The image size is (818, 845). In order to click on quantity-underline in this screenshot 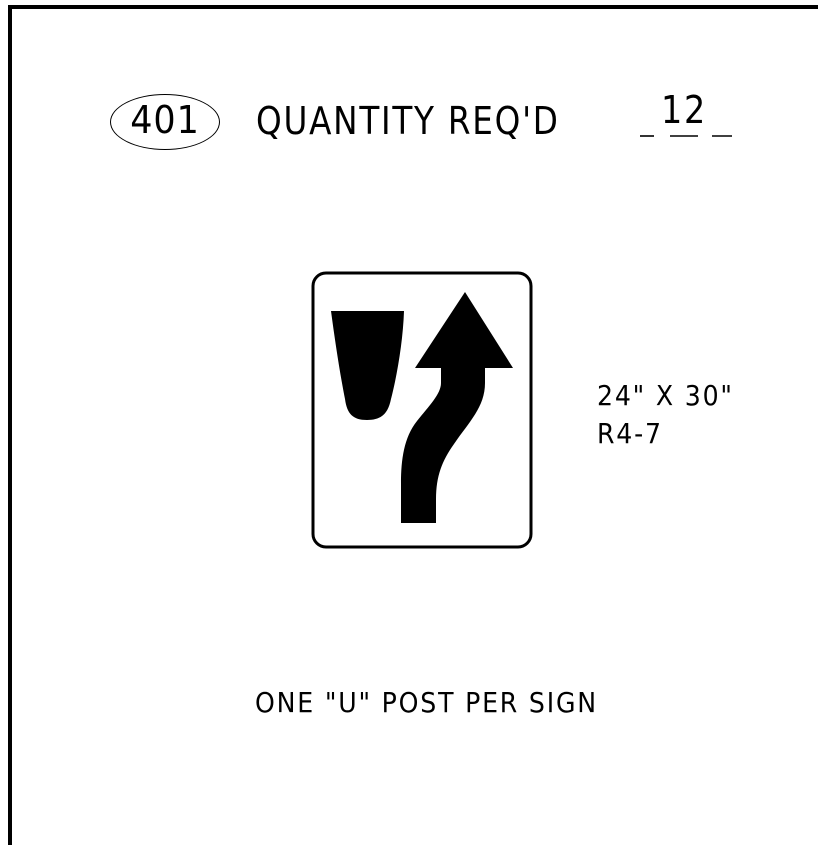, I will do `click(686, 136)`.